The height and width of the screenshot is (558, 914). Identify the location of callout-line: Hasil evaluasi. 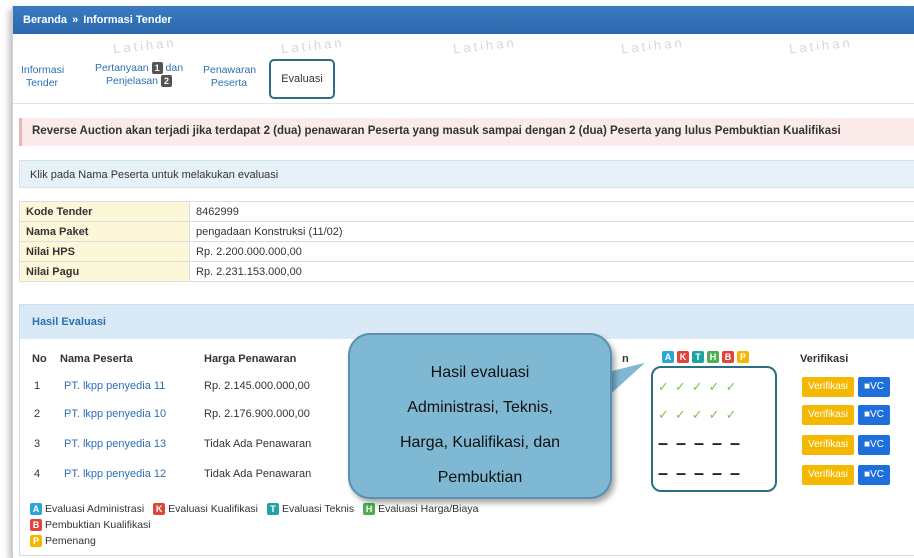
(480, 372).